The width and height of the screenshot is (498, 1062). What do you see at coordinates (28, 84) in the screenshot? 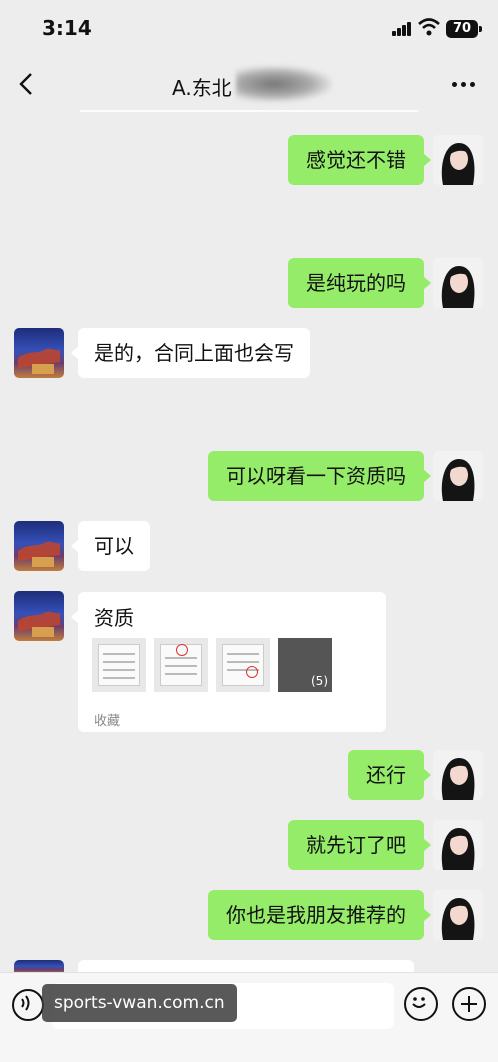
I see `back-icon` at bounding box center [28, 84].